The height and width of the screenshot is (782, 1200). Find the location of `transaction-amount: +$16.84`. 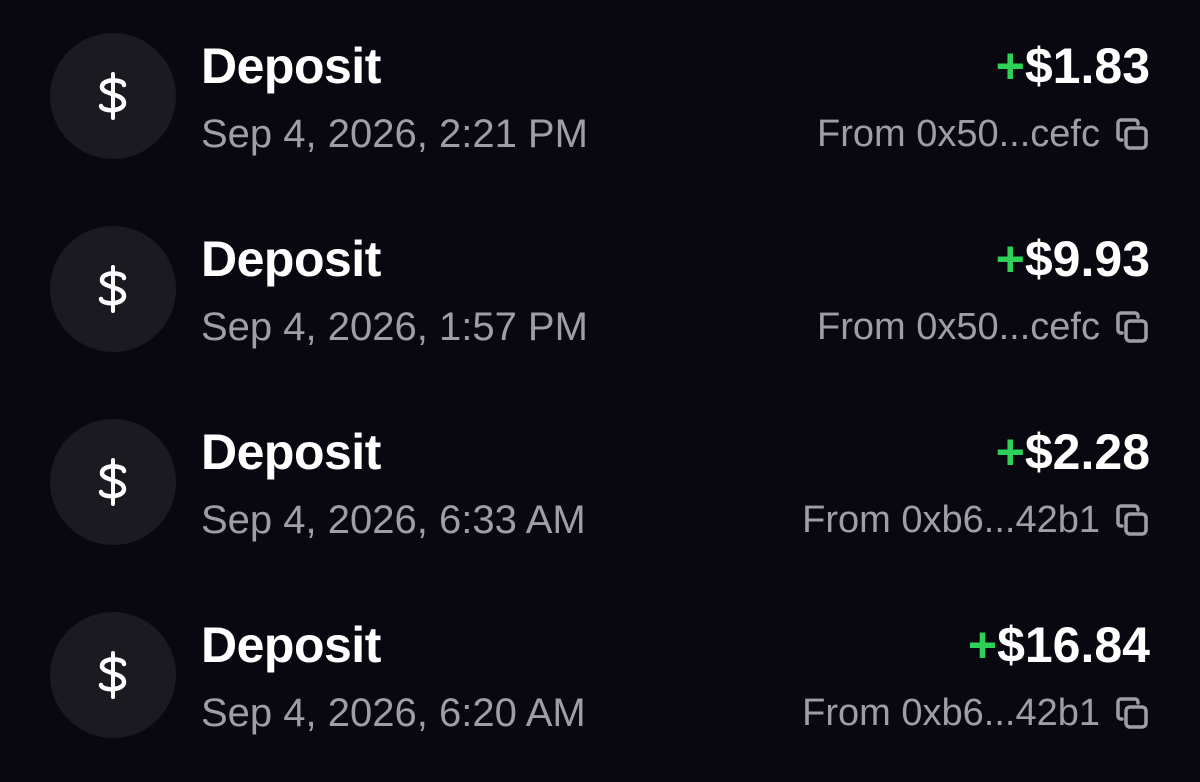

transaction-amount: +$16.84 is located at coordinates (1059, 645).